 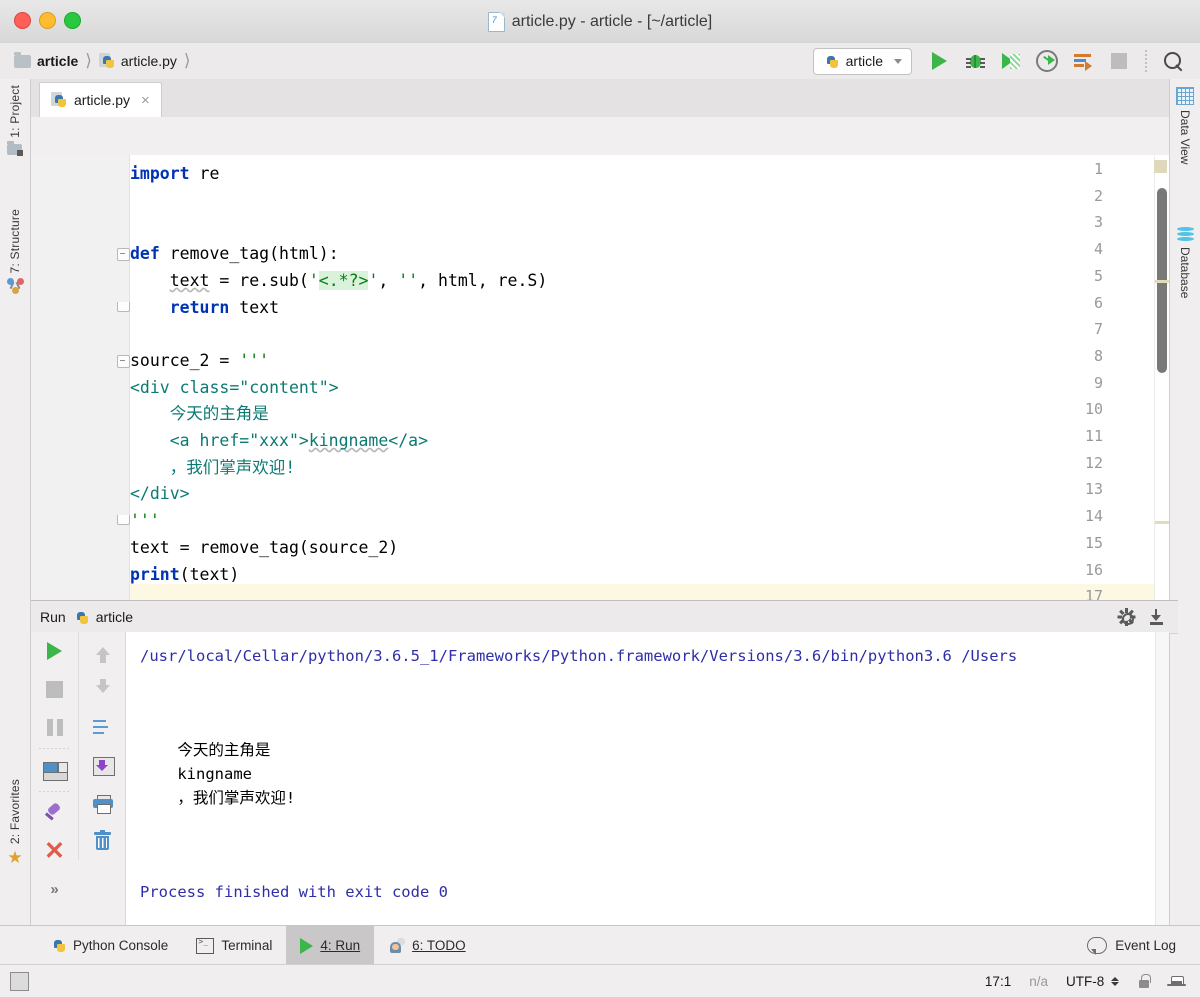 I want to click on pin-icon, so click(x=54, y=812).